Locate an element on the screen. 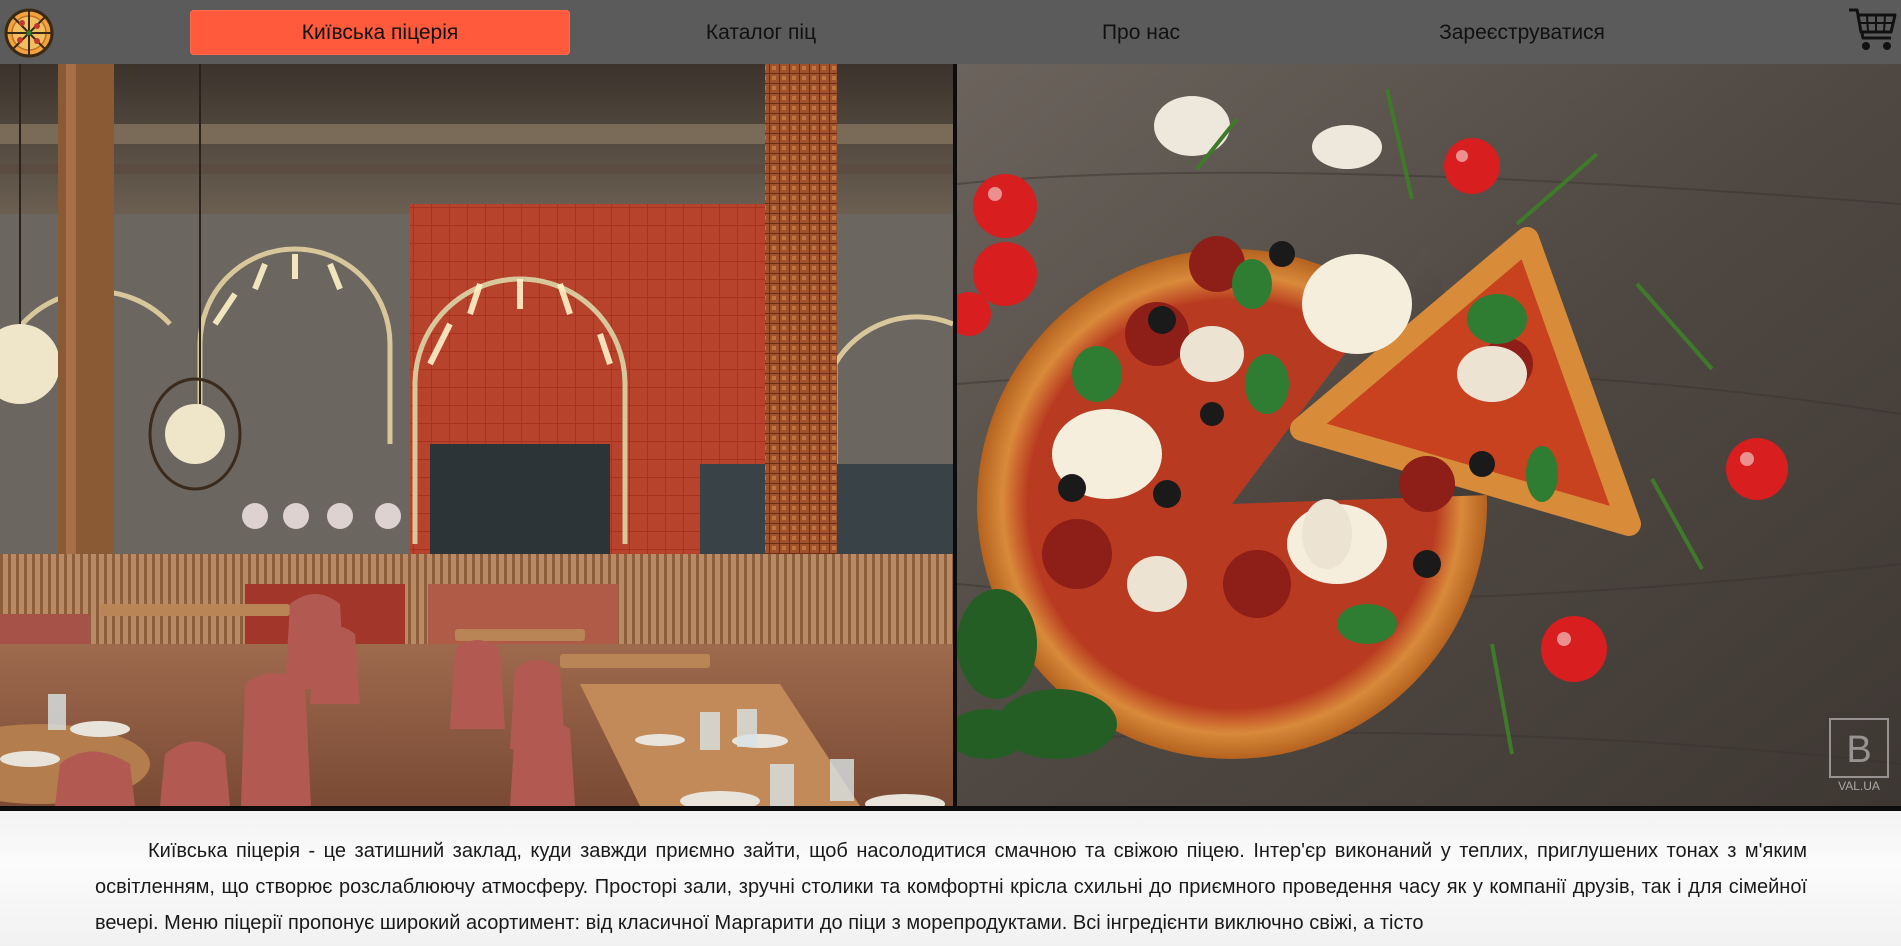 The image size is (1901, 946). svg-text: B is located at coordinates (1858, 750).